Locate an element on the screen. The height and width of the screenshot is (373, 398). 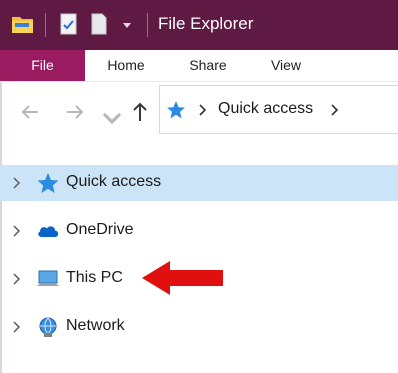
breadcrumb-quick-access: Quick access is located at coordinates (265, 109).